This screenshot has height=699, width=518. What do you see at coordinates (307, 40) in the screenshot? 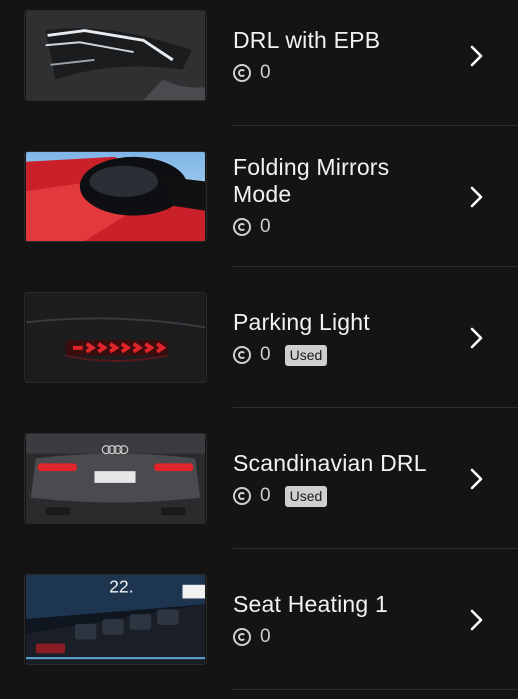
I see `item-title: DRL with EPB` at bounding box center [307, 40].